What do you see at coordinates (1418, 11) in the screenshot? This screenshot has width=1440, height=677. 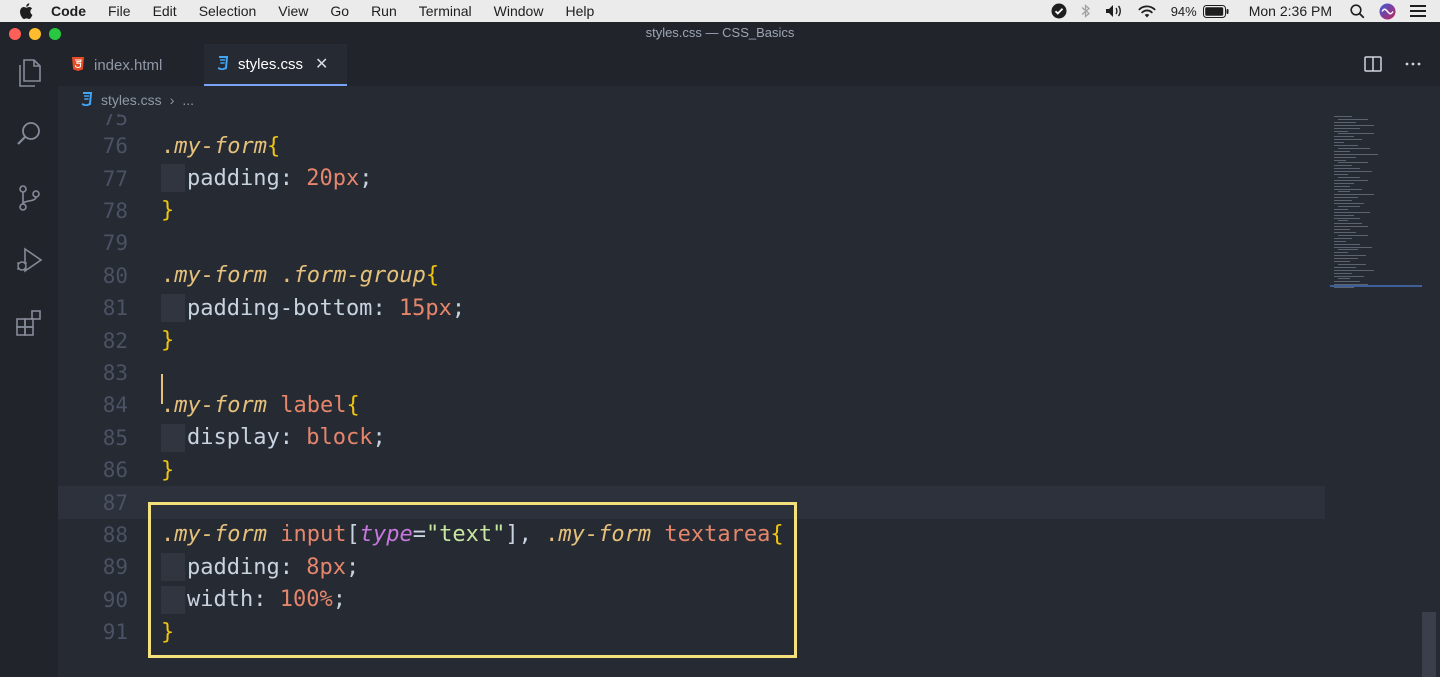 I see `control-center-icon` at bounding box center [1418, 11].